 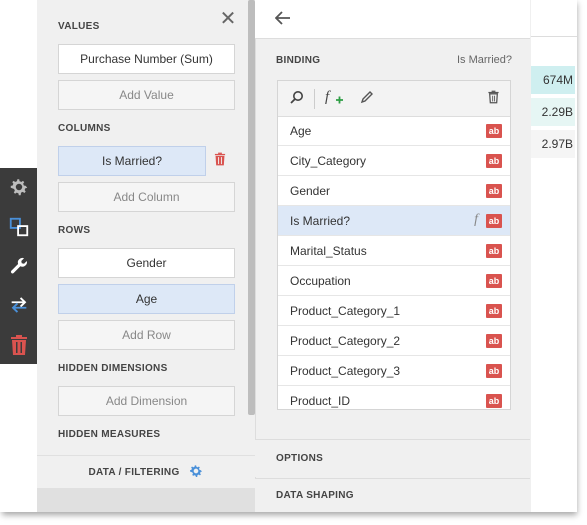 I want to click on function-icon: f, so click(x=476, y=220).